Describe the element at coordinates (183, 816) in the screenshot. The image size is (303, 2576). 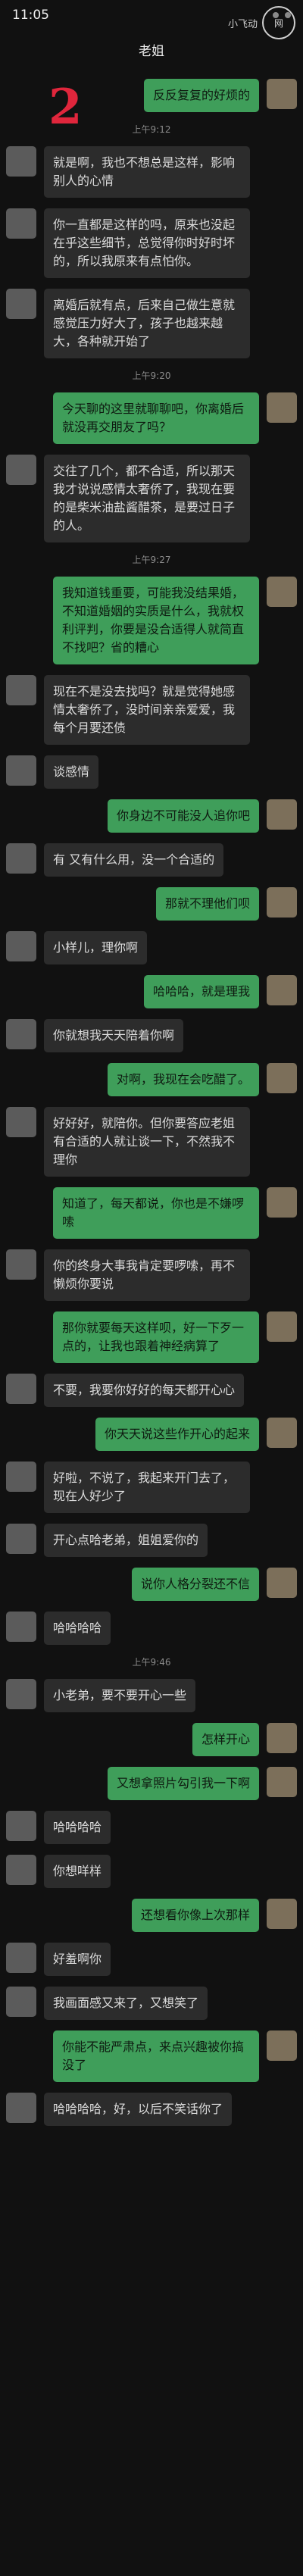
I see `message-bubble: 你身边不可能没人追你吧` at that location.